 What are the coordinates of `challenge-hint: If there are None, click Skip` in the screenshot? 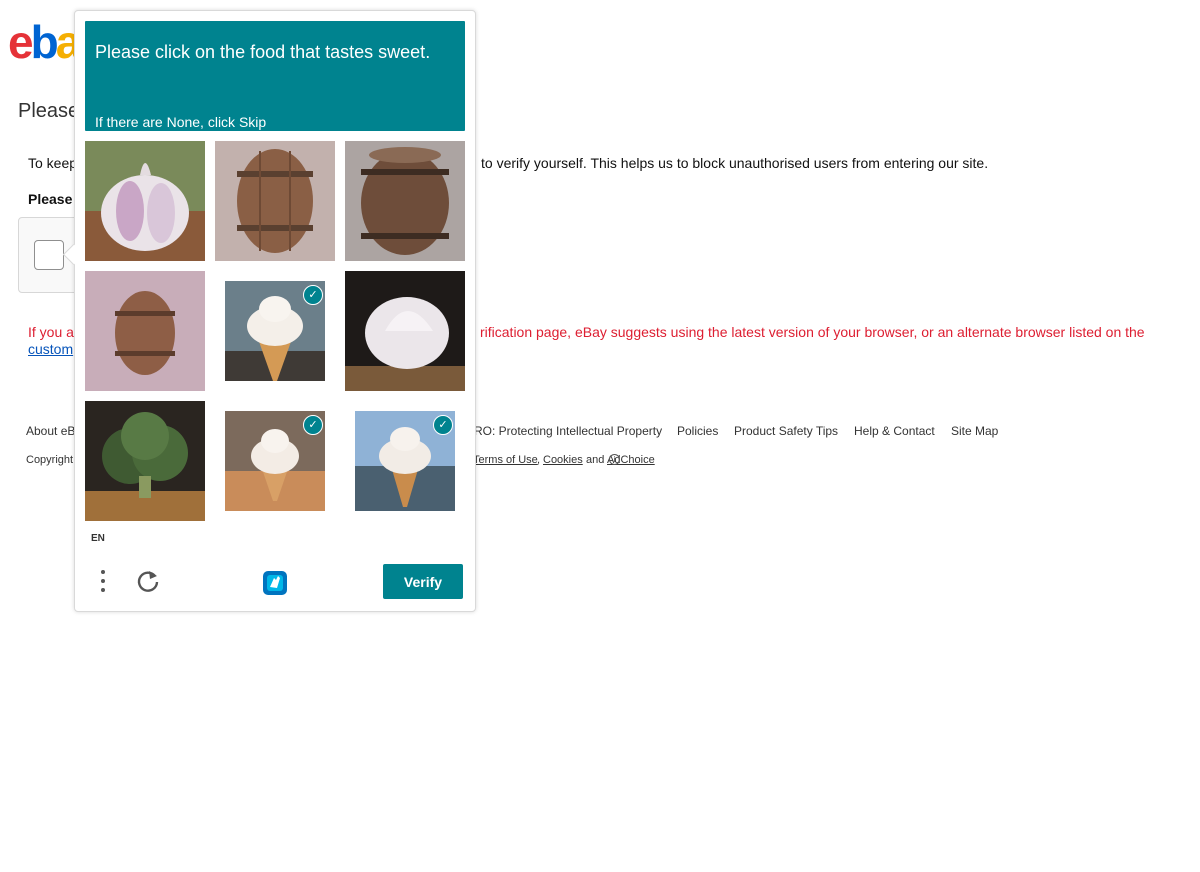 It's located at (181, 122).